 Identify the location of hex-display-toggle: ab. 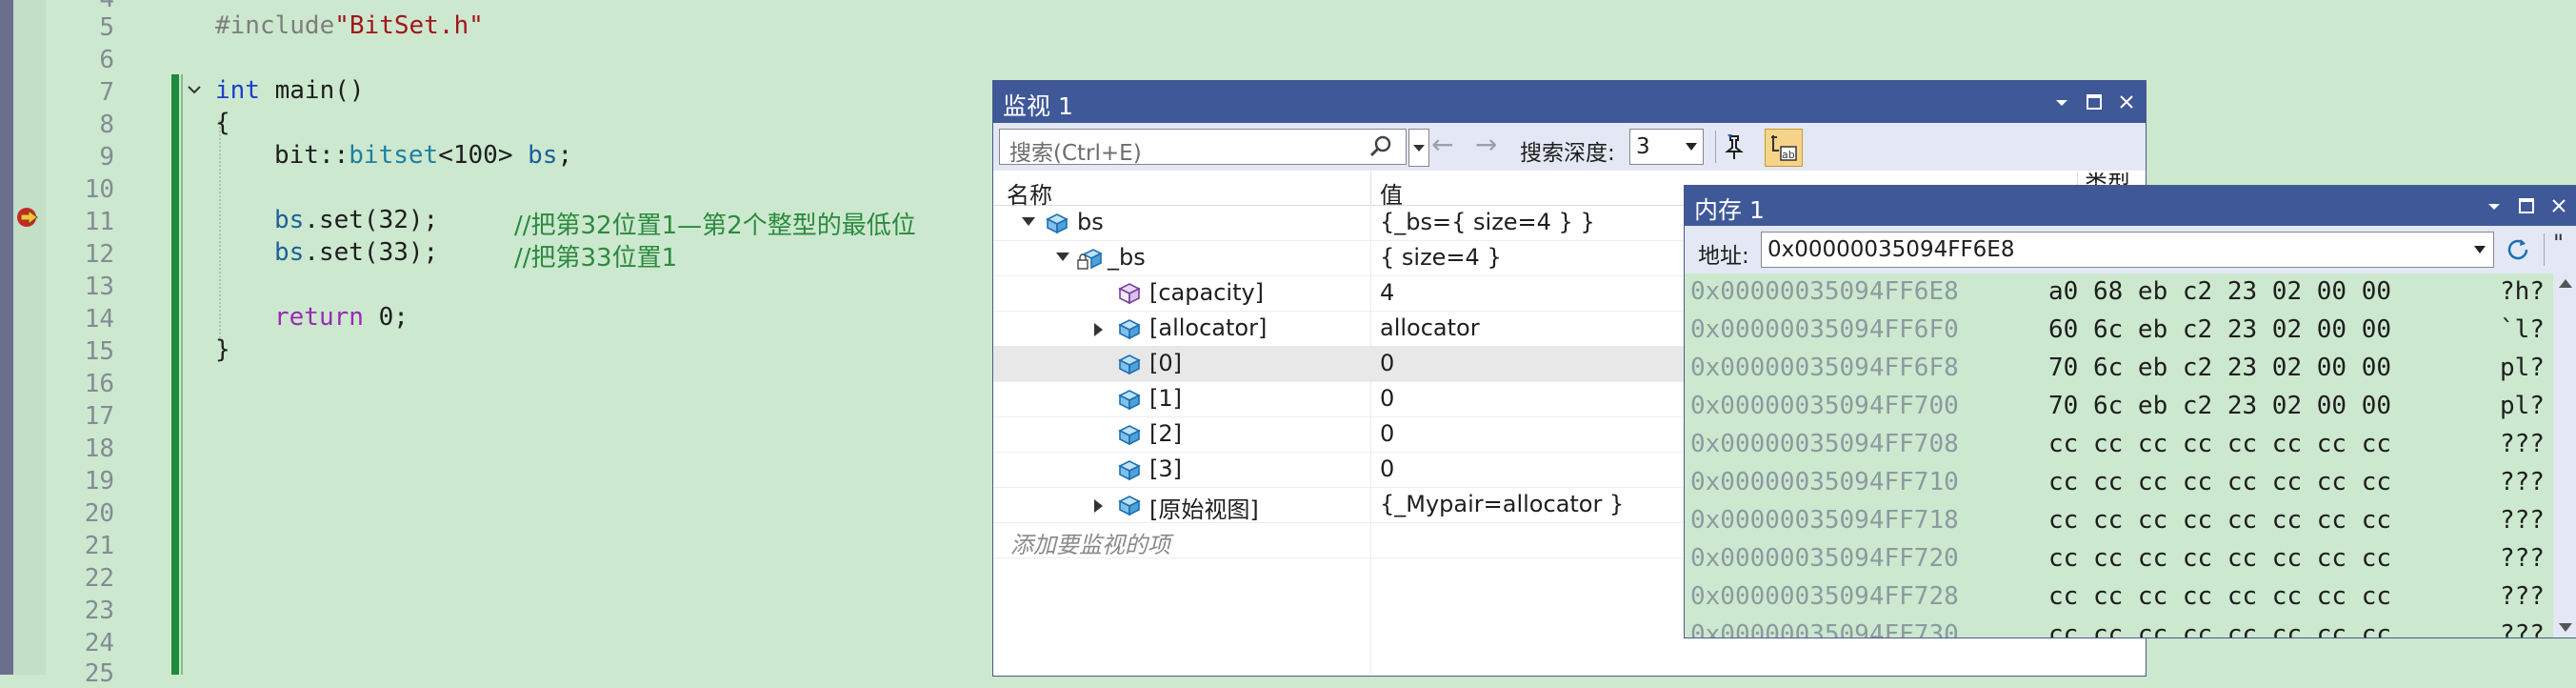
(1784, 148).